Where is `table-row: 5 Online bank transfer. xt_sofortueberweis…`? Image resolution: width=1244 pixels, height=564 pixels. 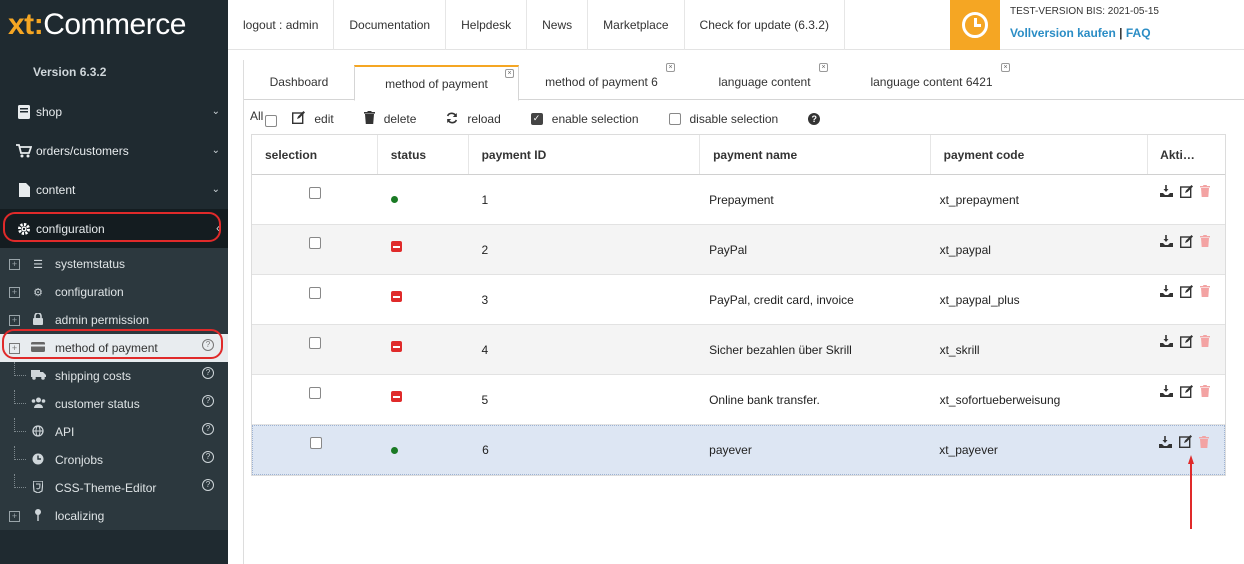
table-row: 5 Online bank transfer. xt_sofortueberweis… is located at coordinates (738, 400).